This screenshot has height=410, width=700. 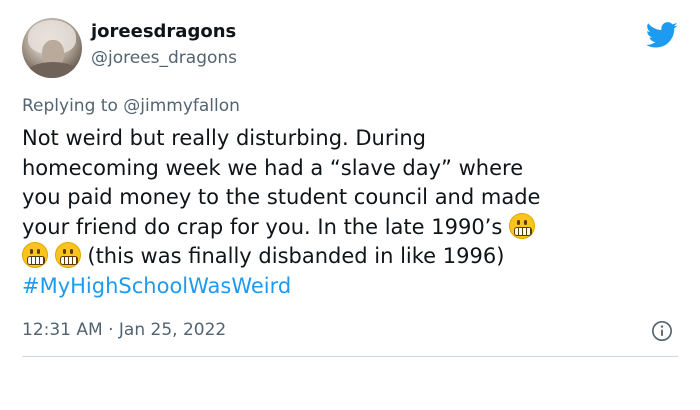 I want to click on avatar, so click(x=52, y=48).